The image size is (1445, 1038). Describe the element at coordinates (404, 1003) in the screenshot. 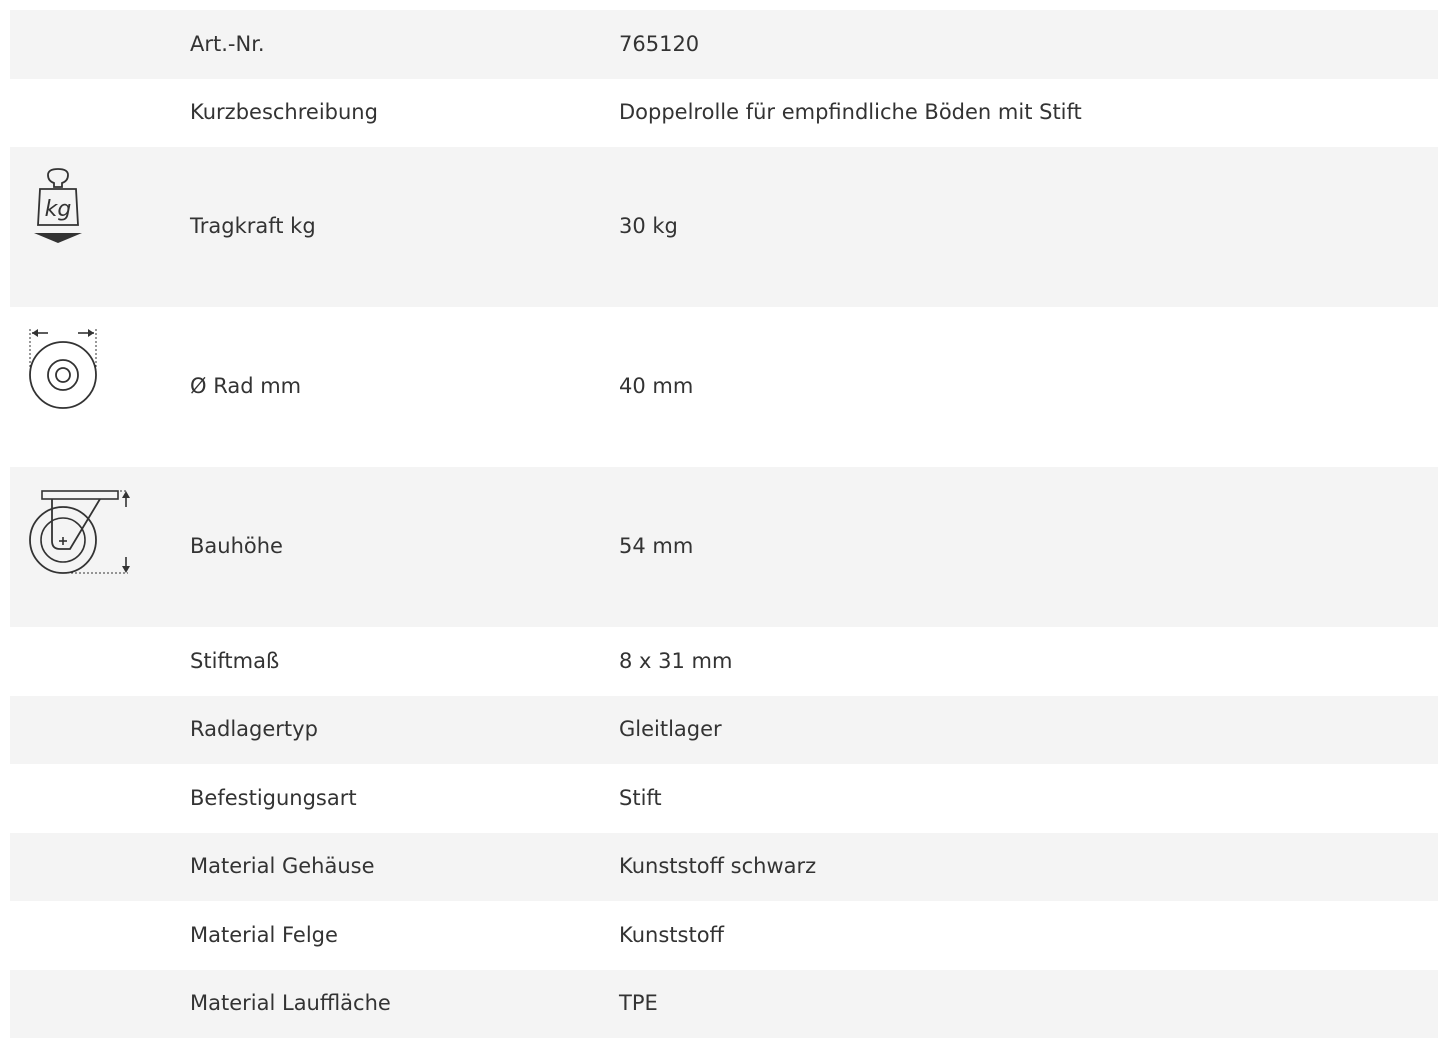

I see `spec-label: Material Lauffläche` at that location.